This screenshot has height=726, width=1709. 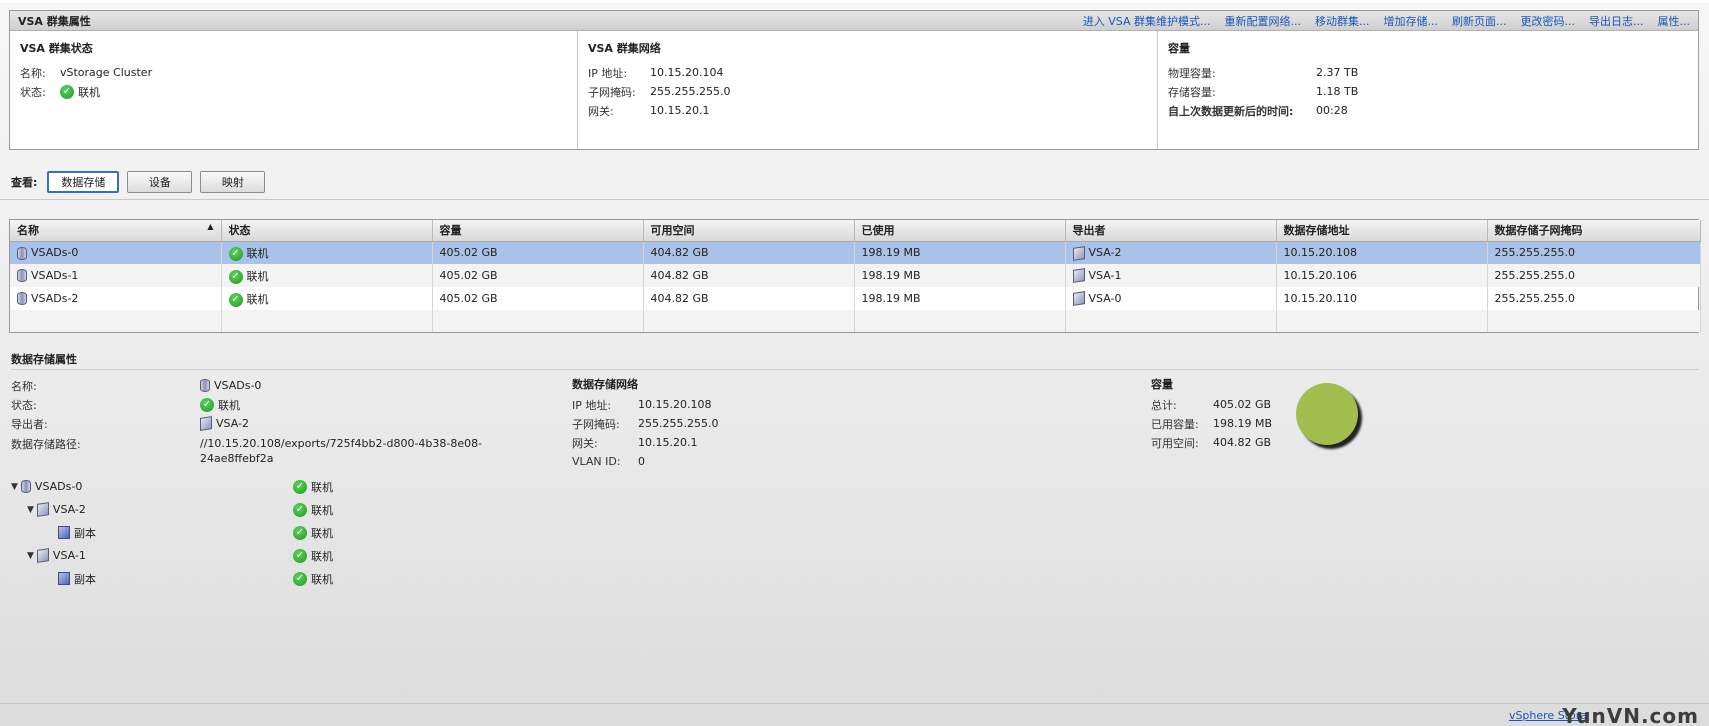 I want to click on datastore-vlan-label: VLAN ID:, so click(x=596, y=461).